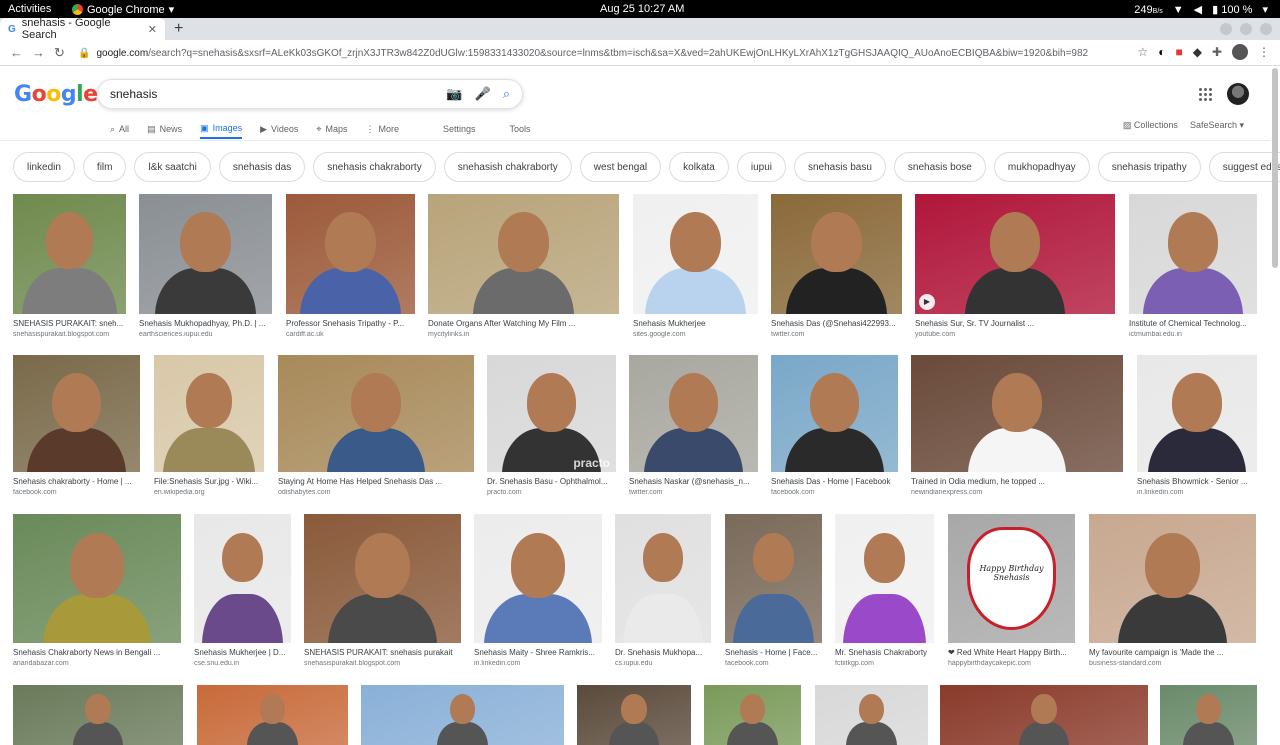 Image resolution: width=1280 pixels, height=745 pixels. I want to click on image-result: Snehasis Mukherjee sites.google.com, so click(695, 266).